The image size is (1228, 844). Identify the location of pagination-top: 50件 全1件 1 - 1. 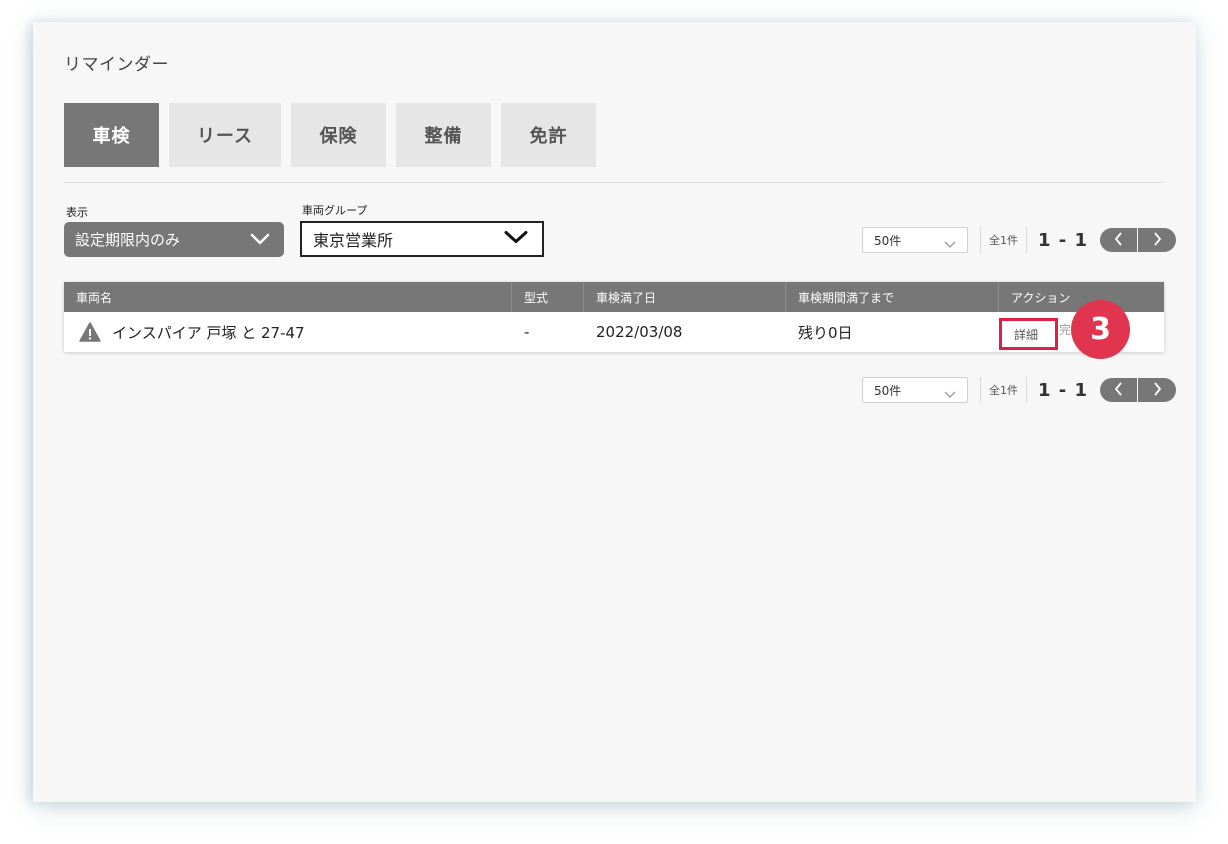
(1019, 240).